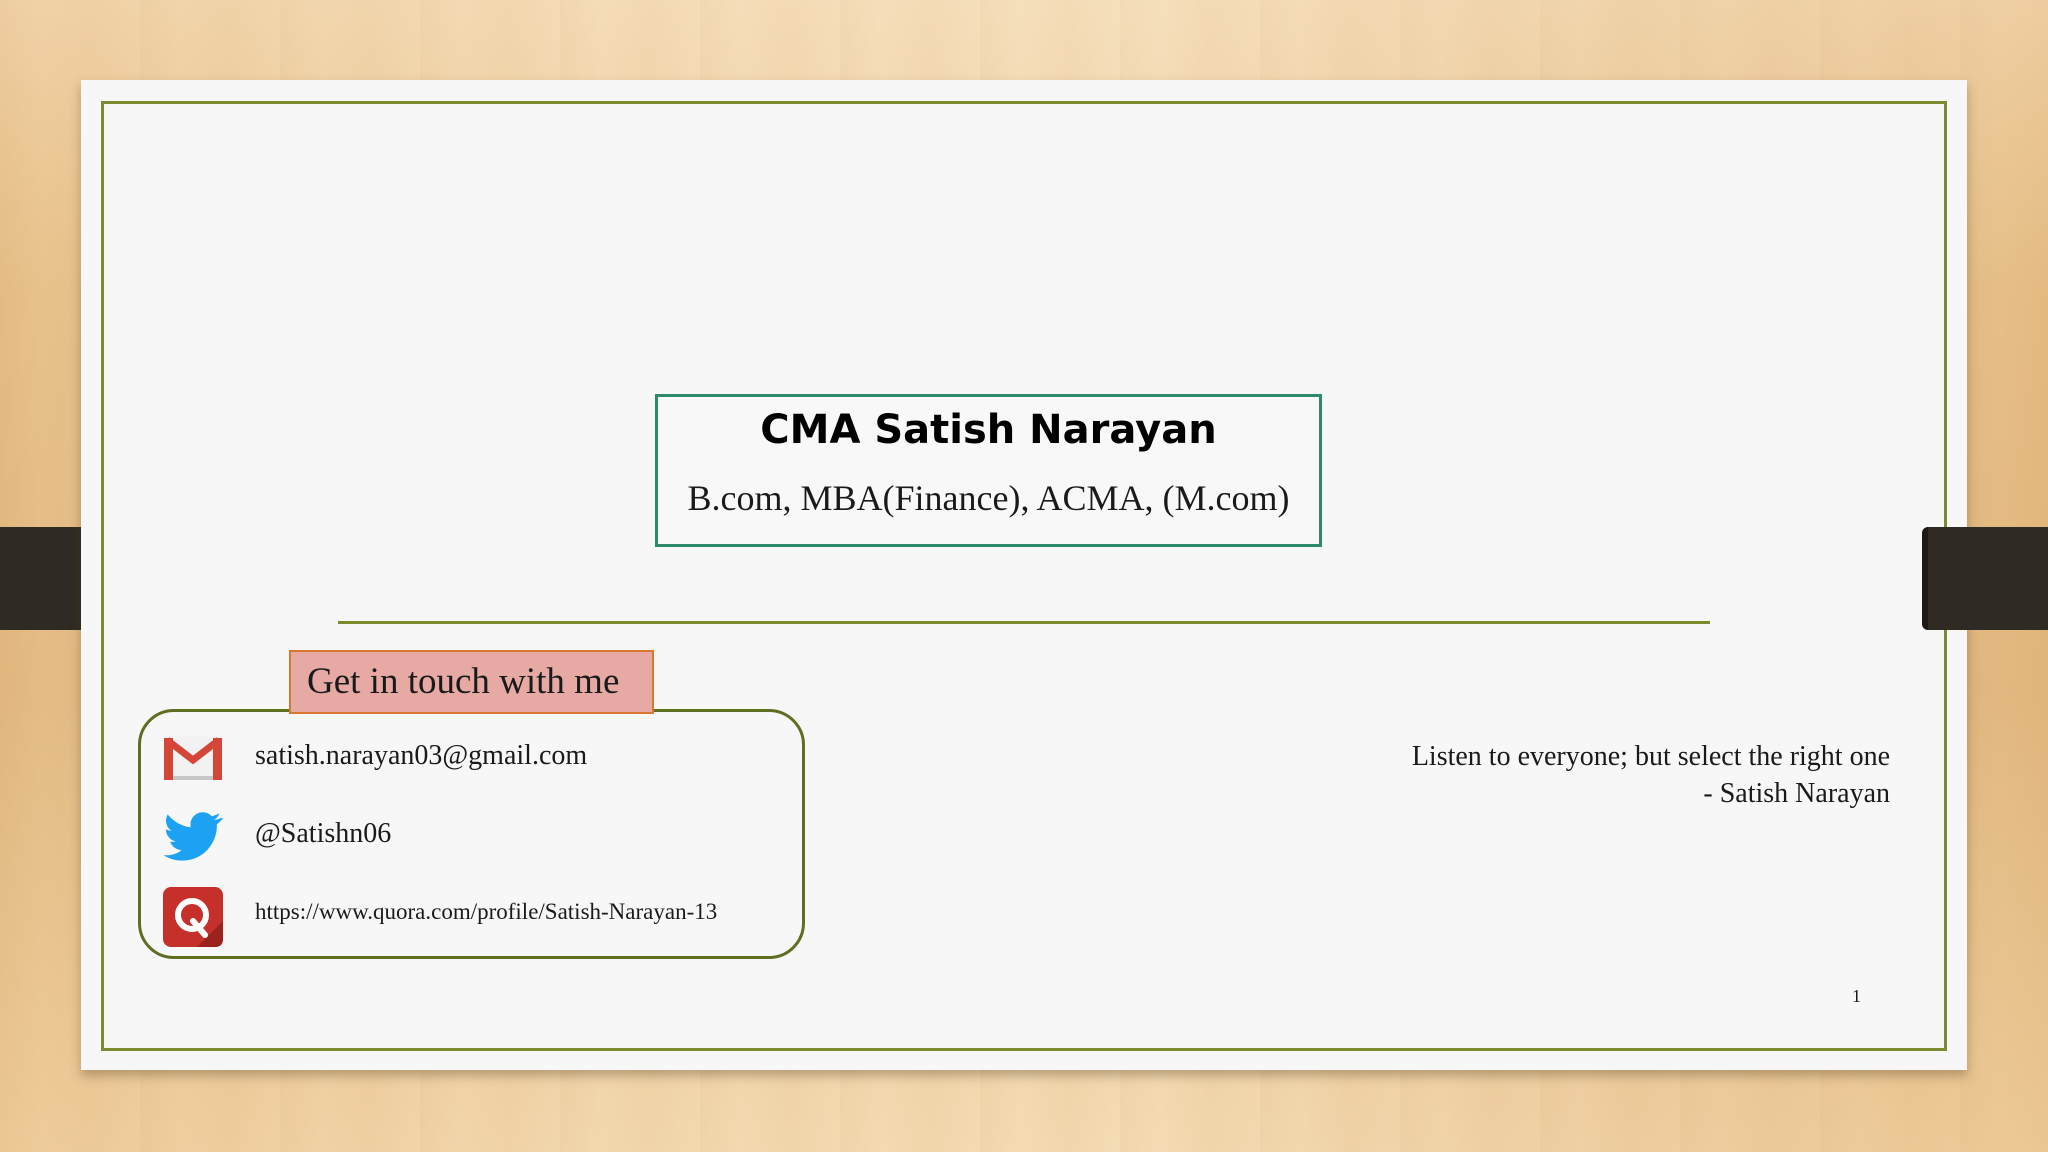 Image resolution: width=2048 pixels, height=1152 pixels. What do you see at coordinates (471, 682) in the screenshot?
I see `contact-heading: Get in touch with me` at bounding box center [471, 682].